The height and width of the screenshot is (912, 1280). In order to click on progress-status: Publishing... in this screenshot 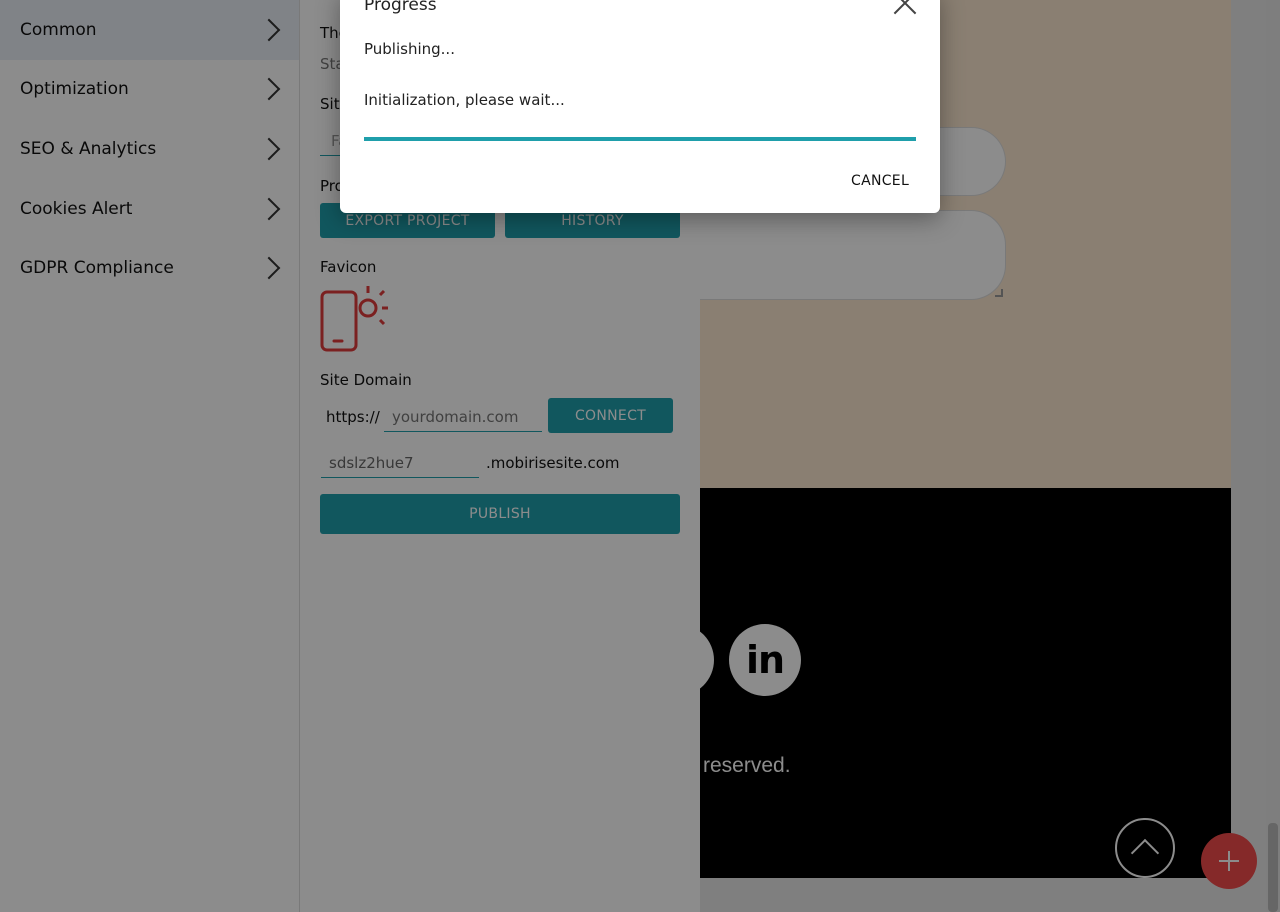, I will do `click(409, 49)`.